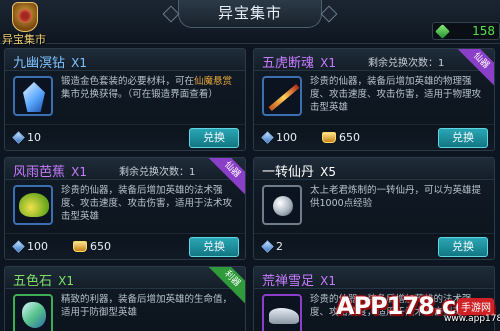 The image size is (500, 331). I want to click on item-name: 五虎断魂 X1, so click(299, 63).